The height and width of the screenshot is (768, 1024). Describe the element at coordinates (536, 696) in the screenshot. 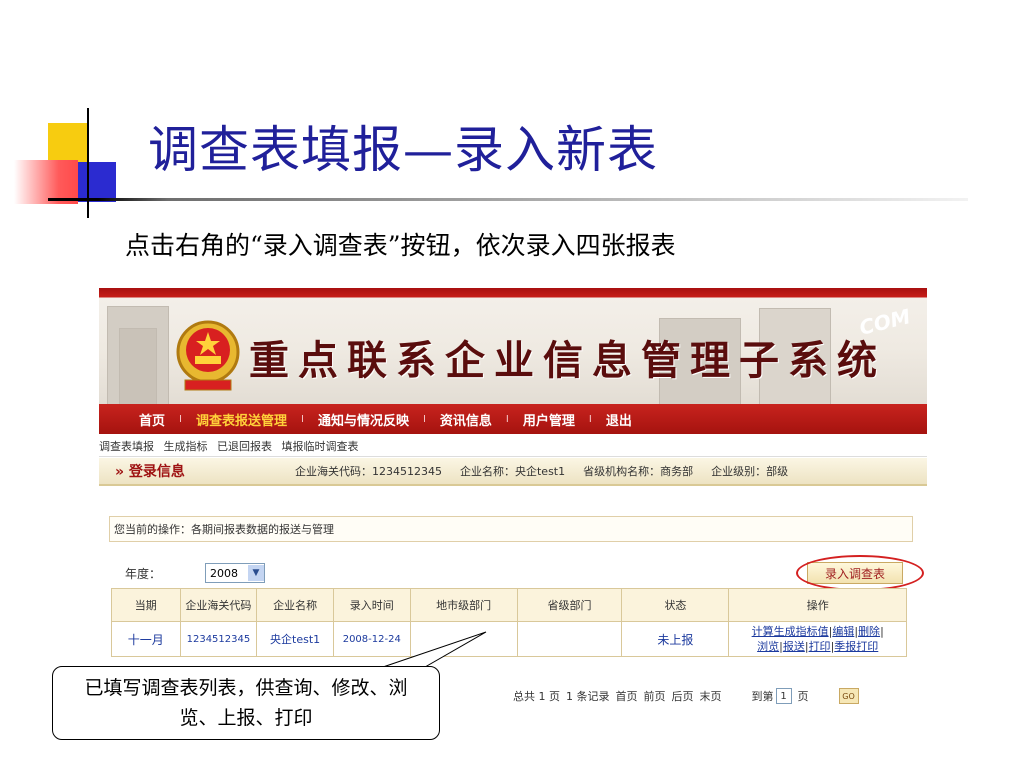

I see `total-pages: 总共 1 页` at that location.